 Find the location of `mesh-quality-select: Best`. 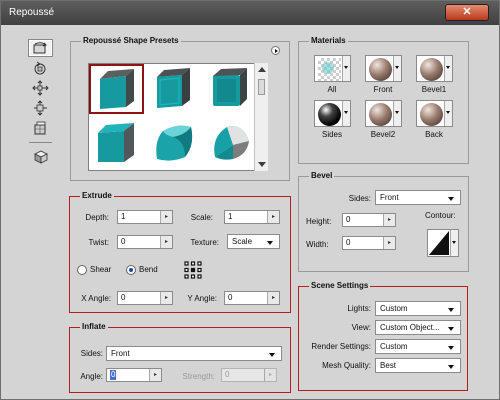

mesh-quality-select: Best is located at coordinates (418, 365).